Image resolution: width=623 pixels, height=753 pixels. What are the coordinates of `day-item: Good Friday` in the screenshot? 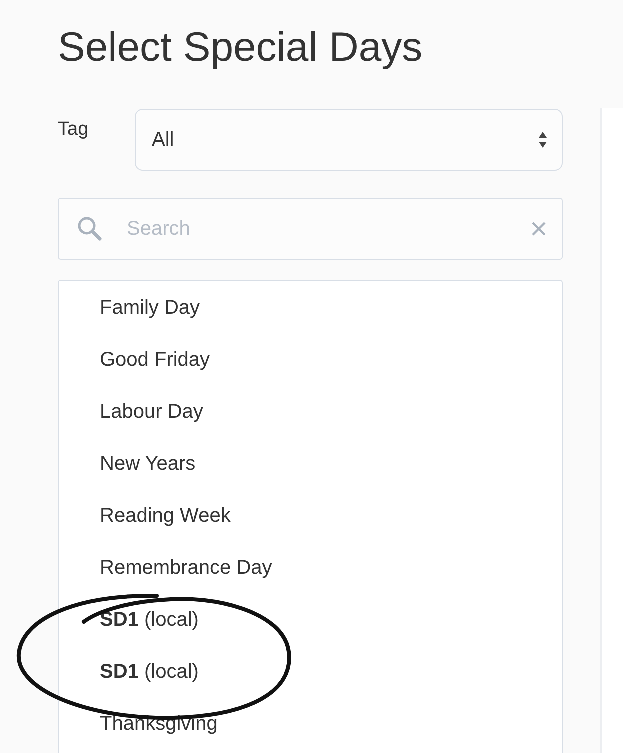 It's located at (310, 375).